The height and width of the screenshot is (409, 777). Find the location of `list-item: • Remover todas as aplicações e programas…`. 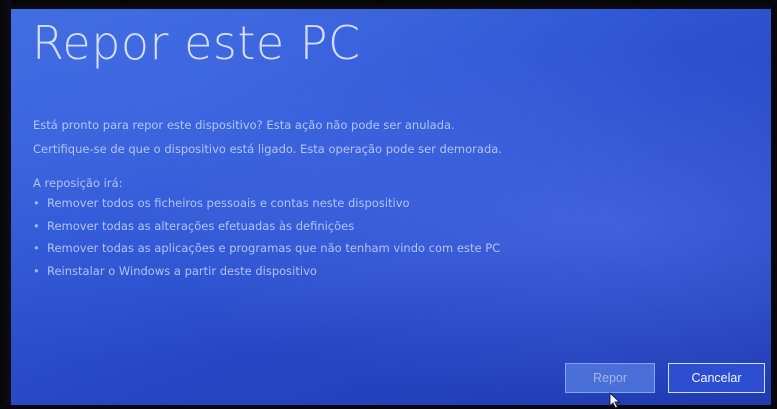

list-item: • Remover todas as aplicações e programas… is located at coordinates (266, 252).